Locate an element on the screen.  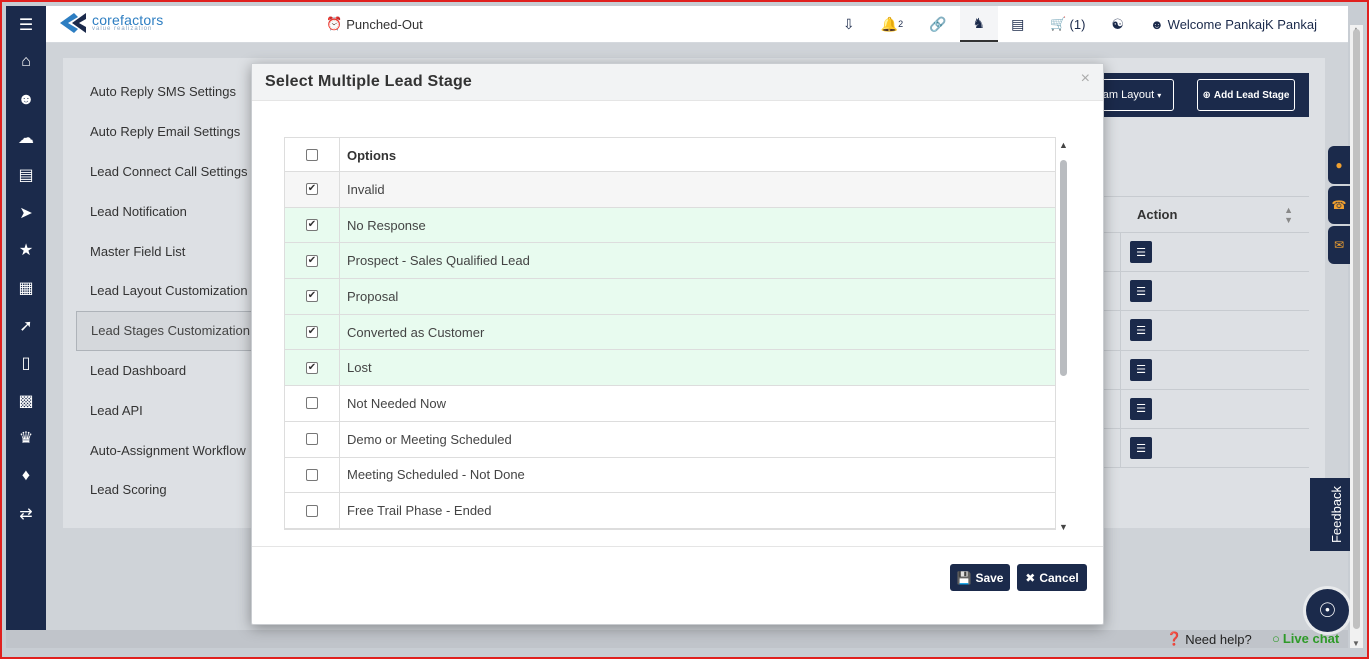
option-checkbox-cell is located at coordinates (312, 510).